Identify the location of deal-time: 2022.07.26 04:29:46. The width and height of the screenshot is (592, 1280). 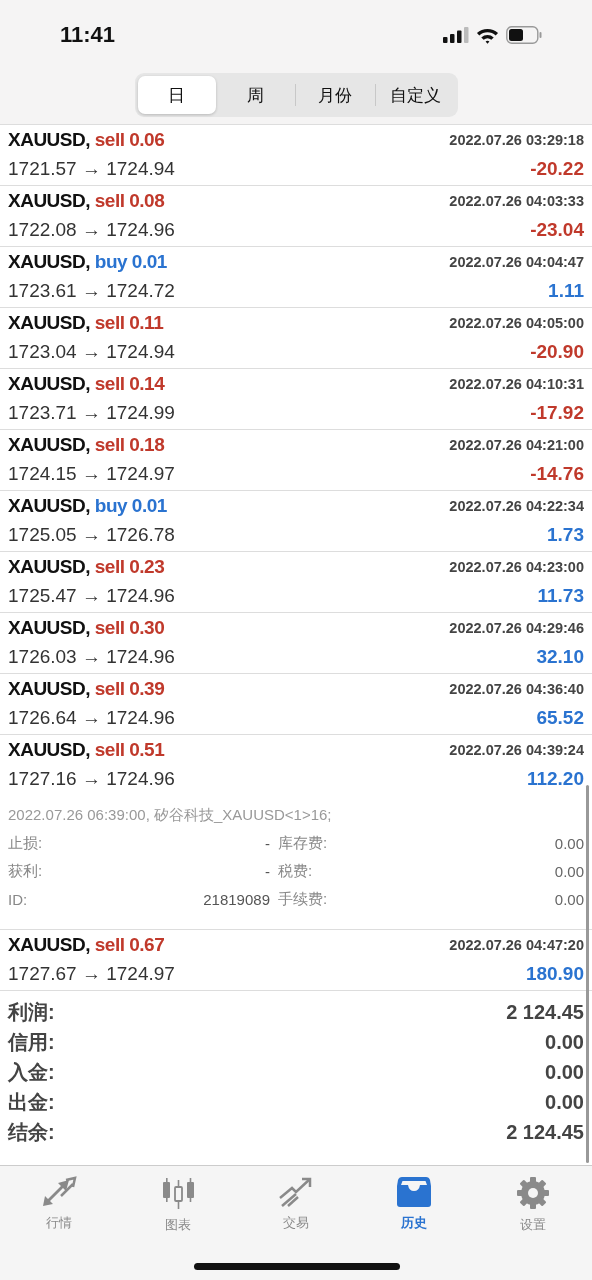
(516, 628).